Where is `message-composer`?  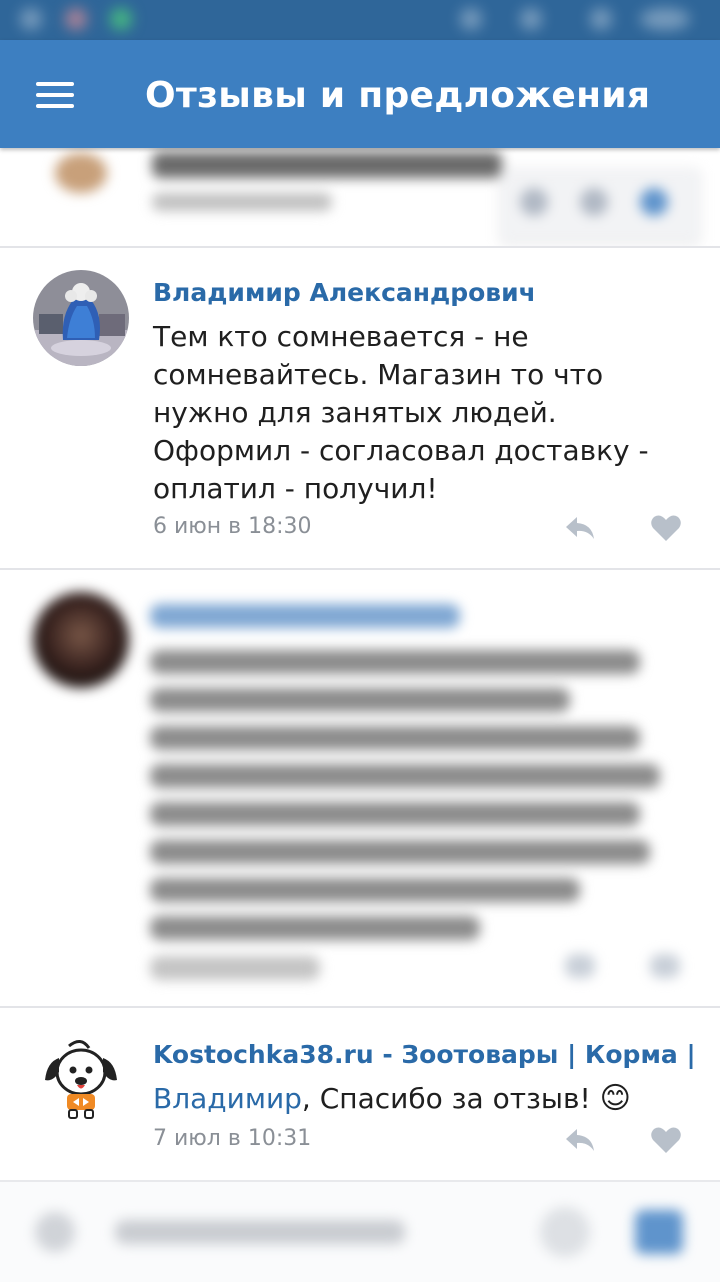 message-composer is located at coordinates (360, 1231).